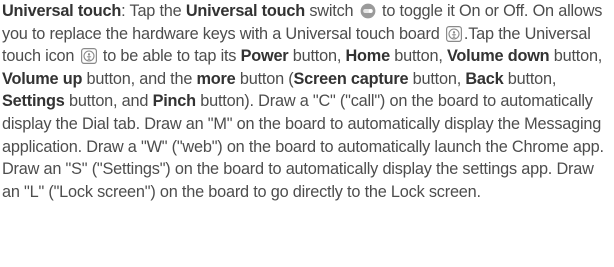  I want to click on term-pinch: Pinch, so click(174, 101).